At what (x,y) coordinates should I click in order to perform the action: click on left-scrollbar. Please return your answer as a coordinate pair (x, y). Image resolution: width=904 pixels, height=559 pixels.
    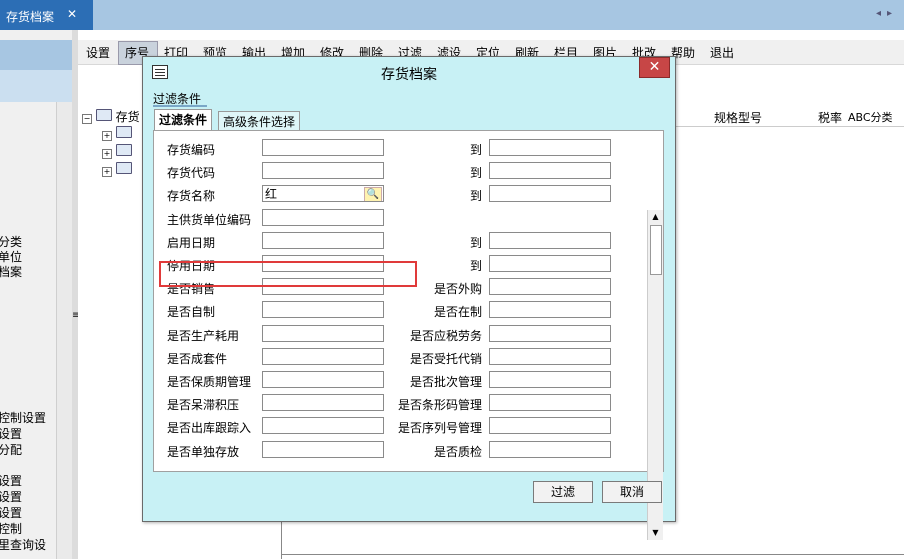
    Looking at the image, I should click on (64, 330).